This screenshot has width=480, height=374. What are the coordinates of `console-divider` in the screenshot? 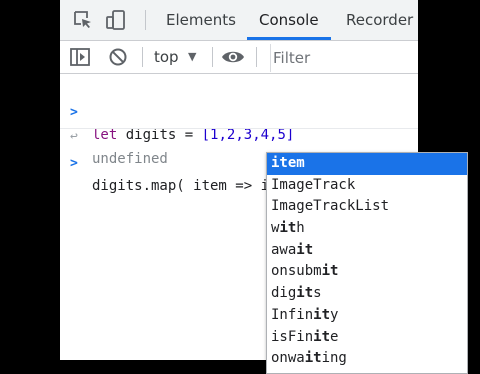 It's located at (239, 128).